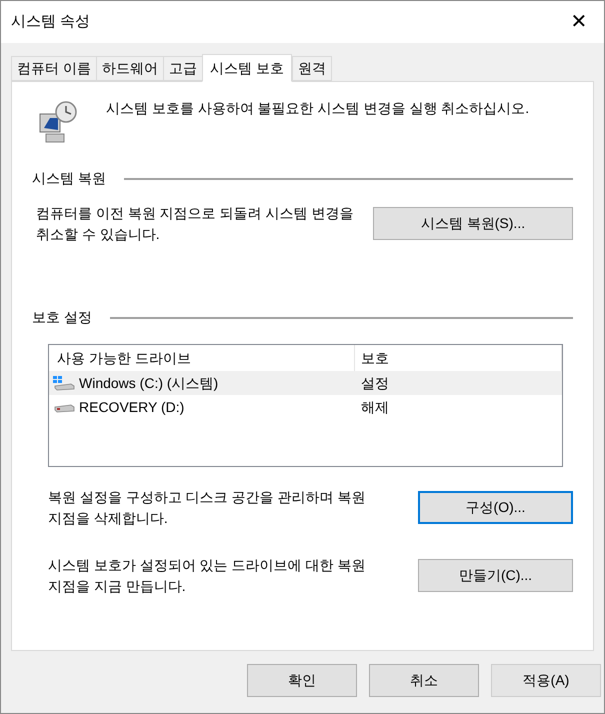 This screenshot has width=605, height=714. What do you see at coordinates (207, 576) in the screenshot?
I see `action-description: 시스템 보호가 설정되어 있는 드라이브에 대한 복원 지점을 지금 만듭니다.` at bounding box center [207, 576].